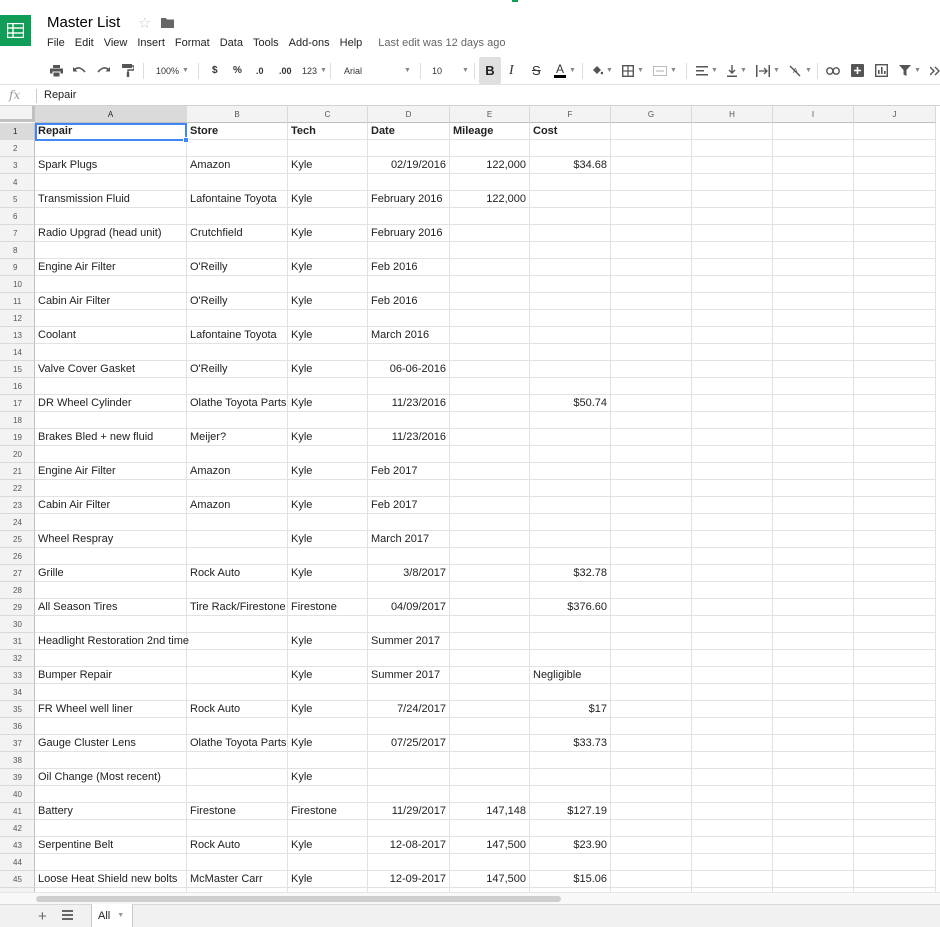  Describe the element at coordinates (490, 828) in the screenshot. I see `cell-e42` at that location.